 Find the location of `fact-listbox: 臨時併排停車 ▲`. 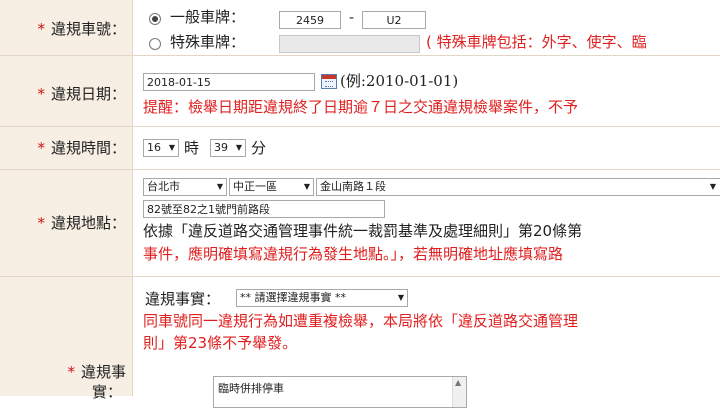

fact-listbox: 臨時併排停車 ▲ is located at coordinates (340, 392).